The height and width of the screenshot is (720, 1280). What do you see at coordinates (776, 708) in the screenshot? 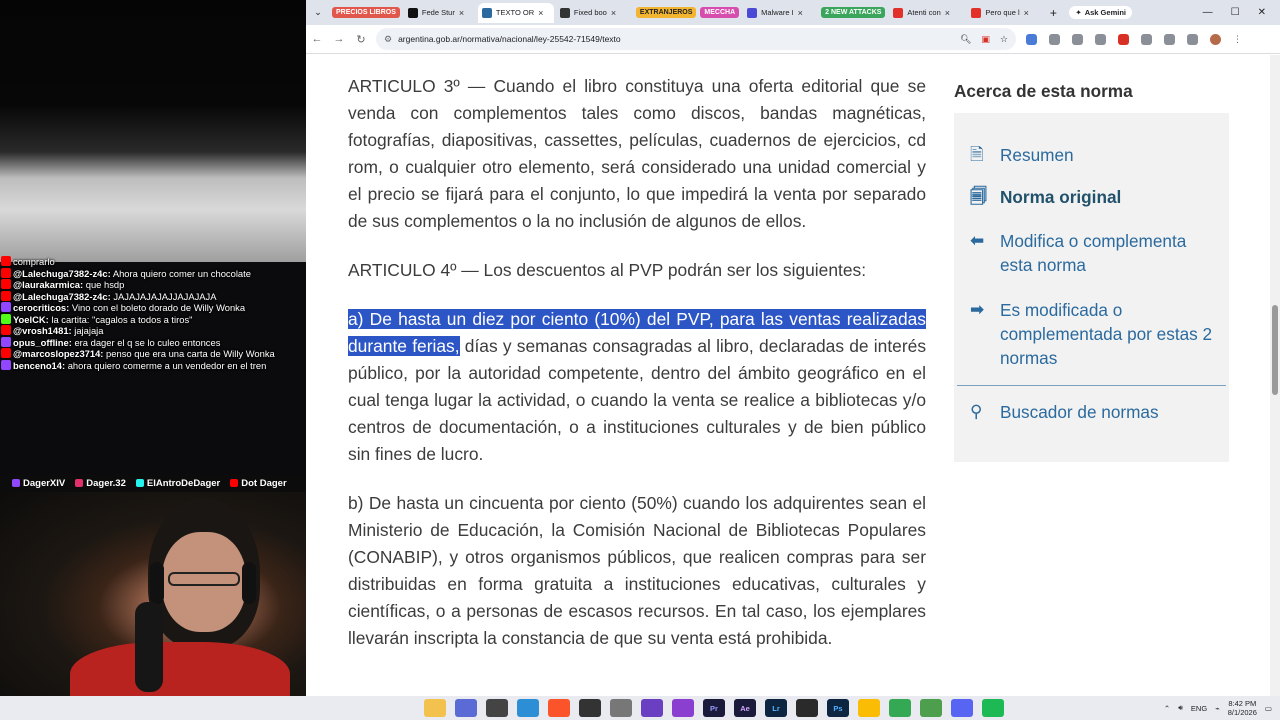
I see `lightroom-icon: Lr` at bounding box center [776, 708].